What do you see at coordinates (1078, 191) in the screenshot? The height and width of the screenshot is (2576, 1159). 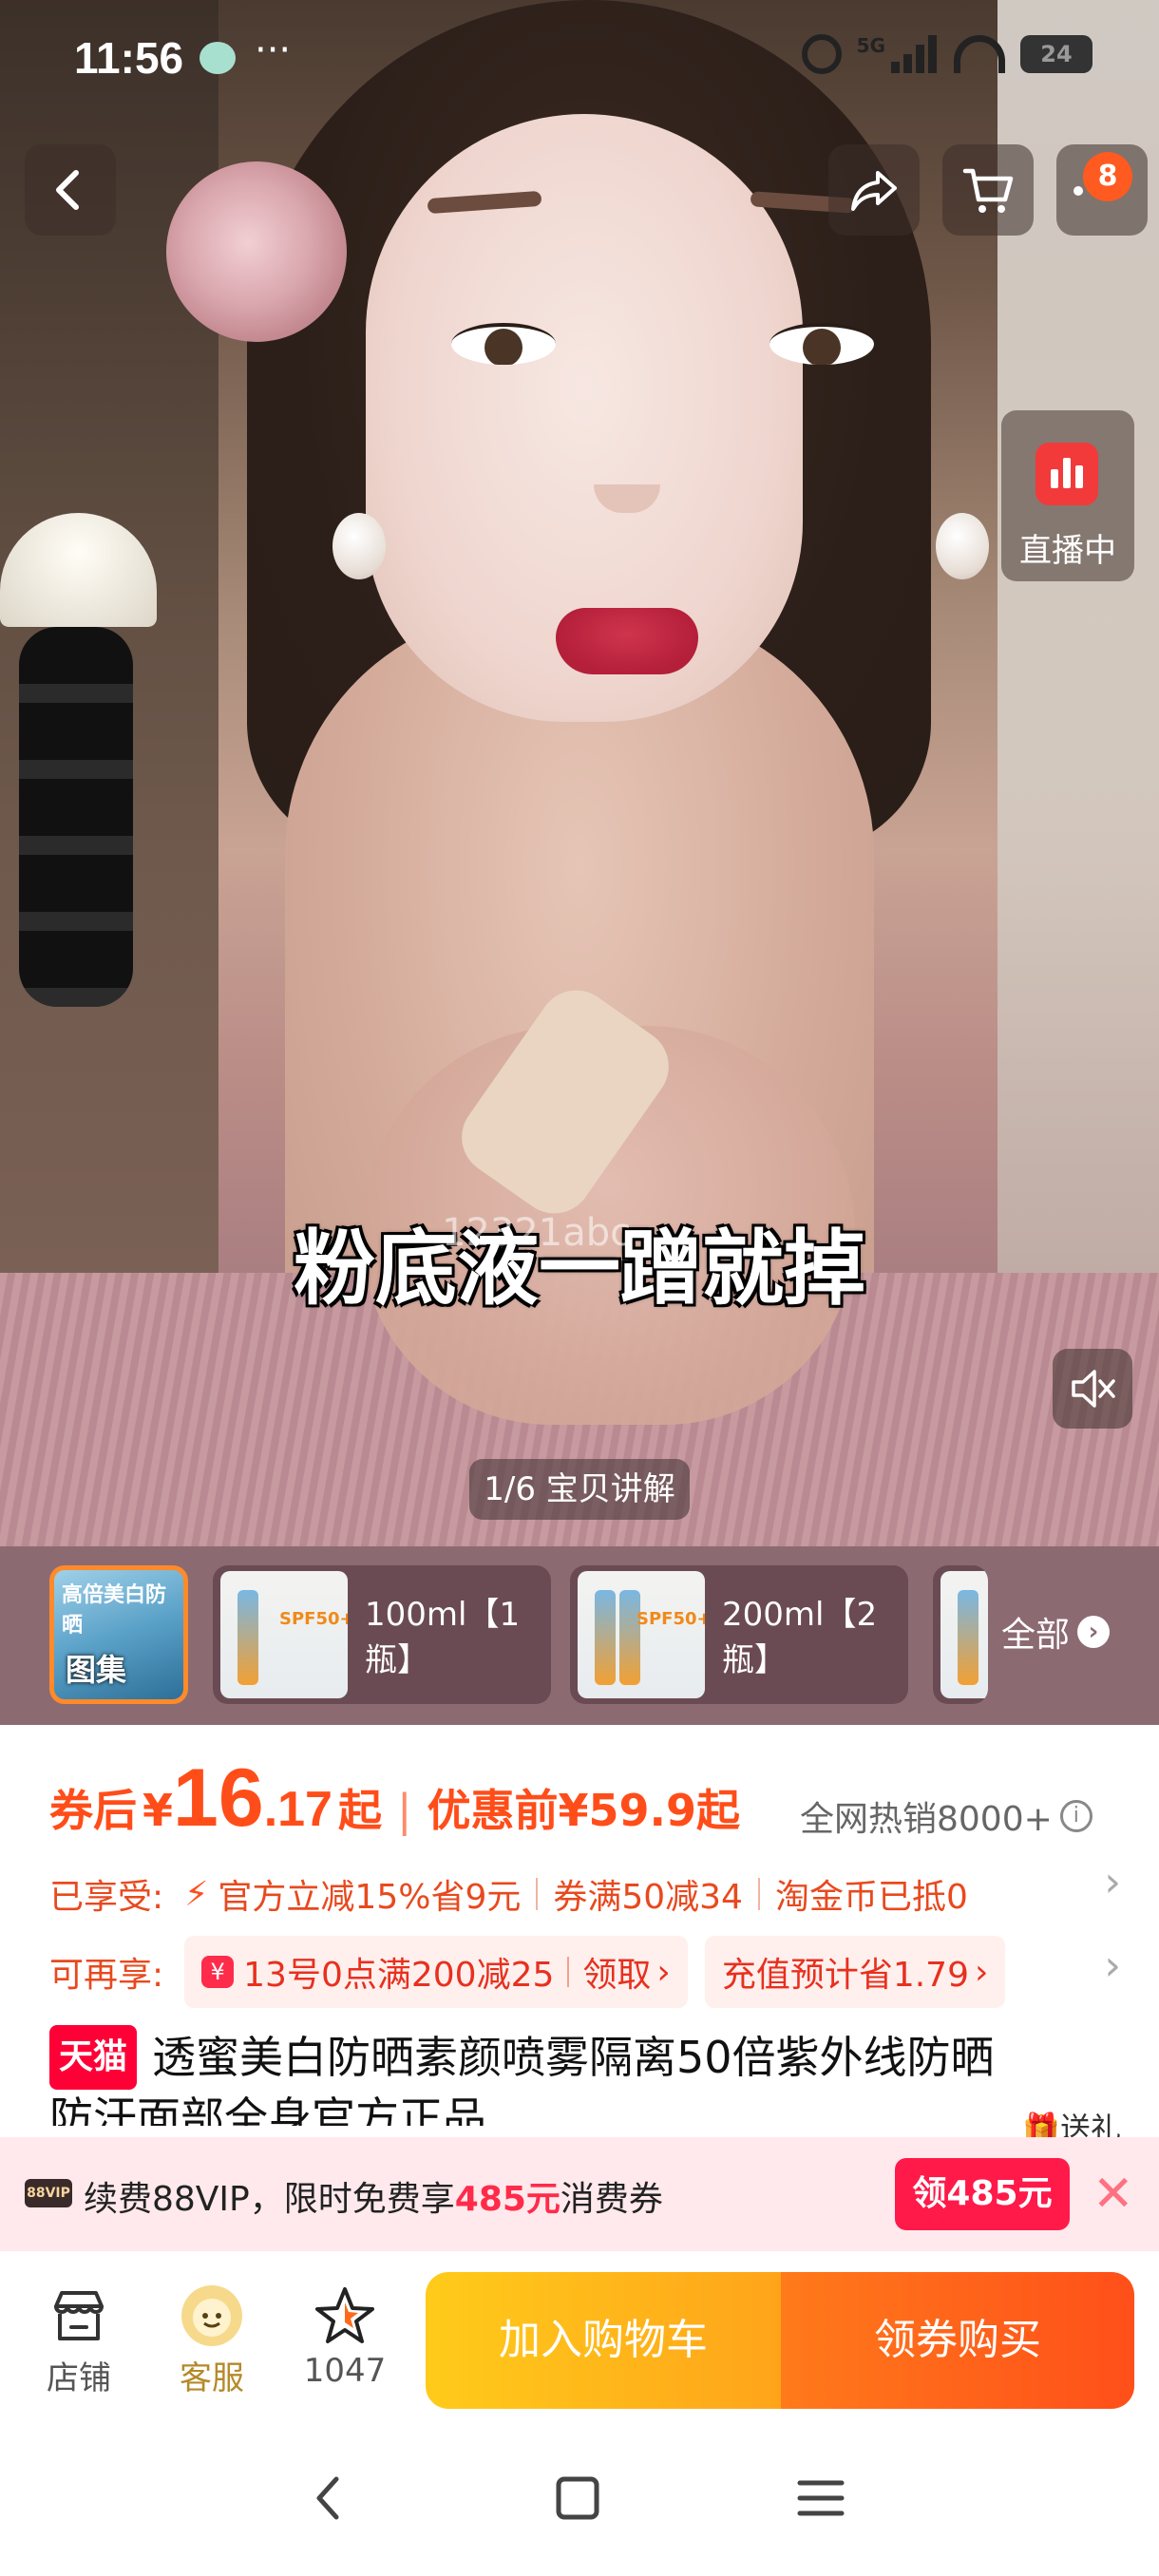 I see `more-dot-icon` at bounding box center [1078, 191].